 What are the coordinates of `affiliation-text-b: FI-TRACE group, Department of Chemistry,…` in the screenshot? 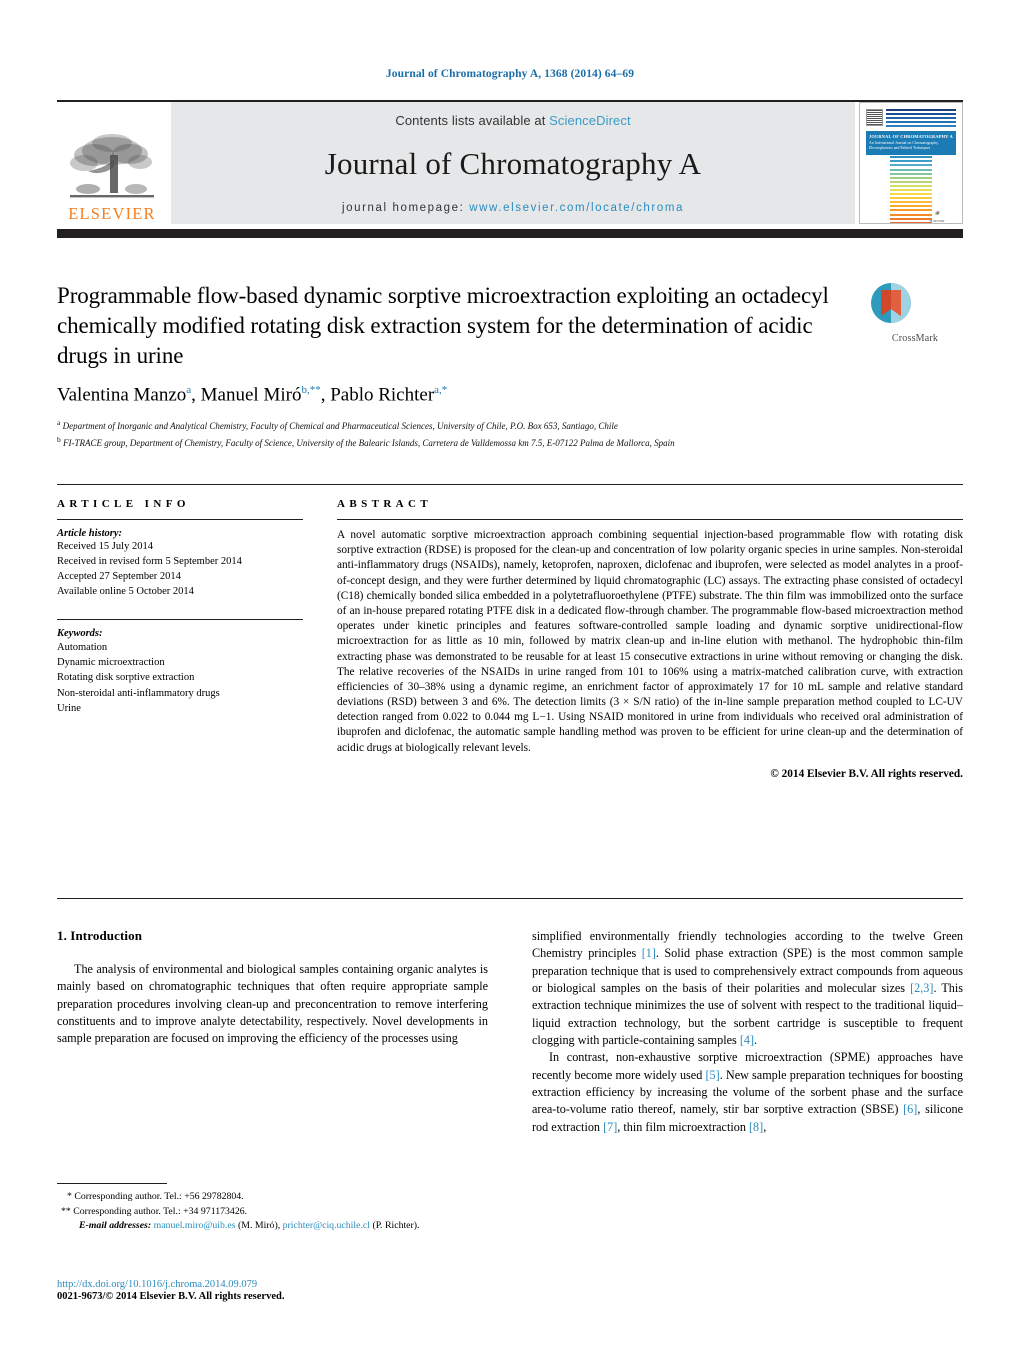 It's located at (369, 442).